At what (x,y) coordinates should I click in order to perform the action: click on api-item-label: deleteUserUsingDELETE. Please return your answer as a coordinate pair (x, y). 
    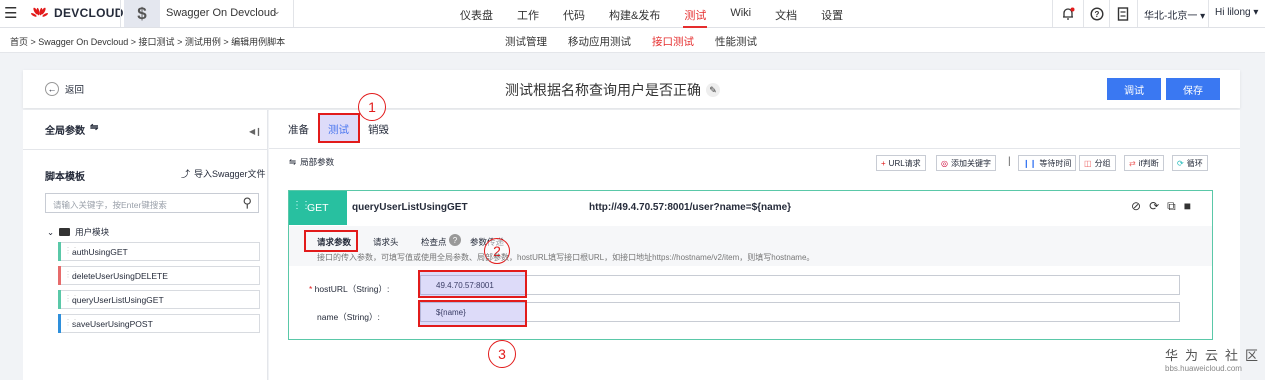
    Looking at the image, I should click on (120, 275).